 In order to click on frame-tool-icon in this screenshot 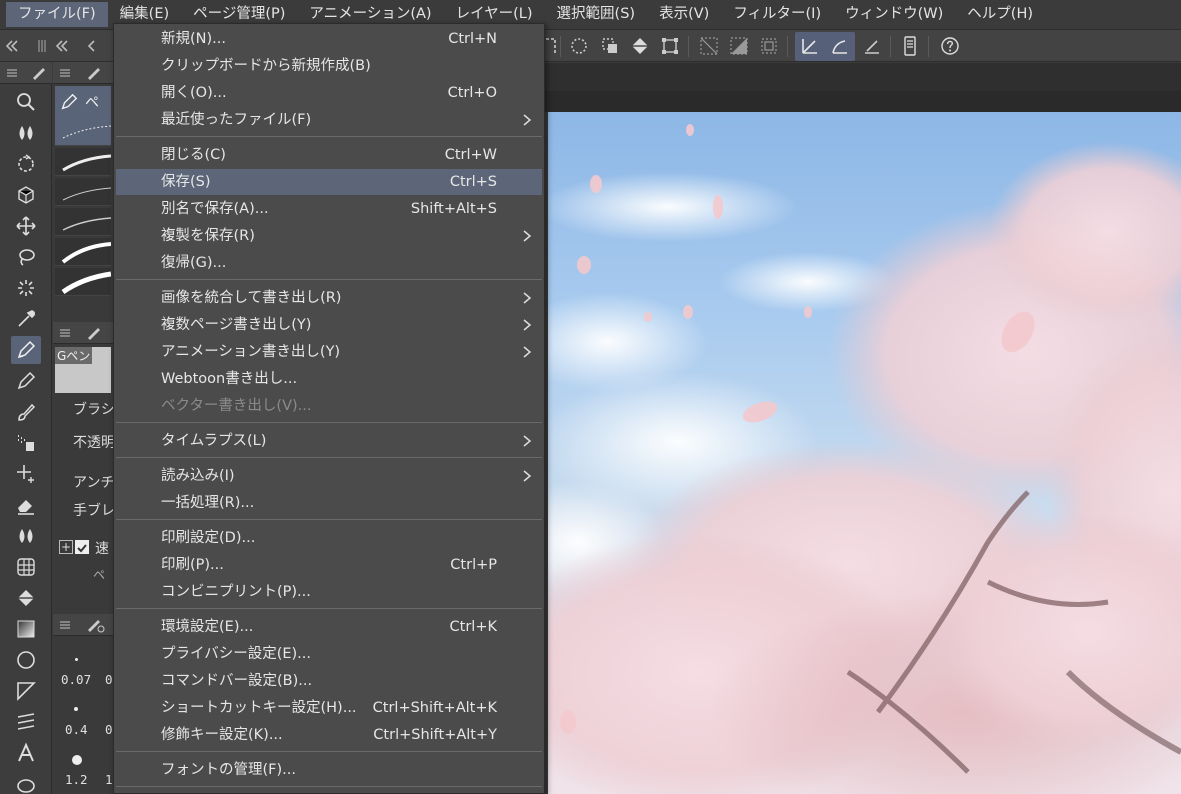, I will do `click(26, 691)`.